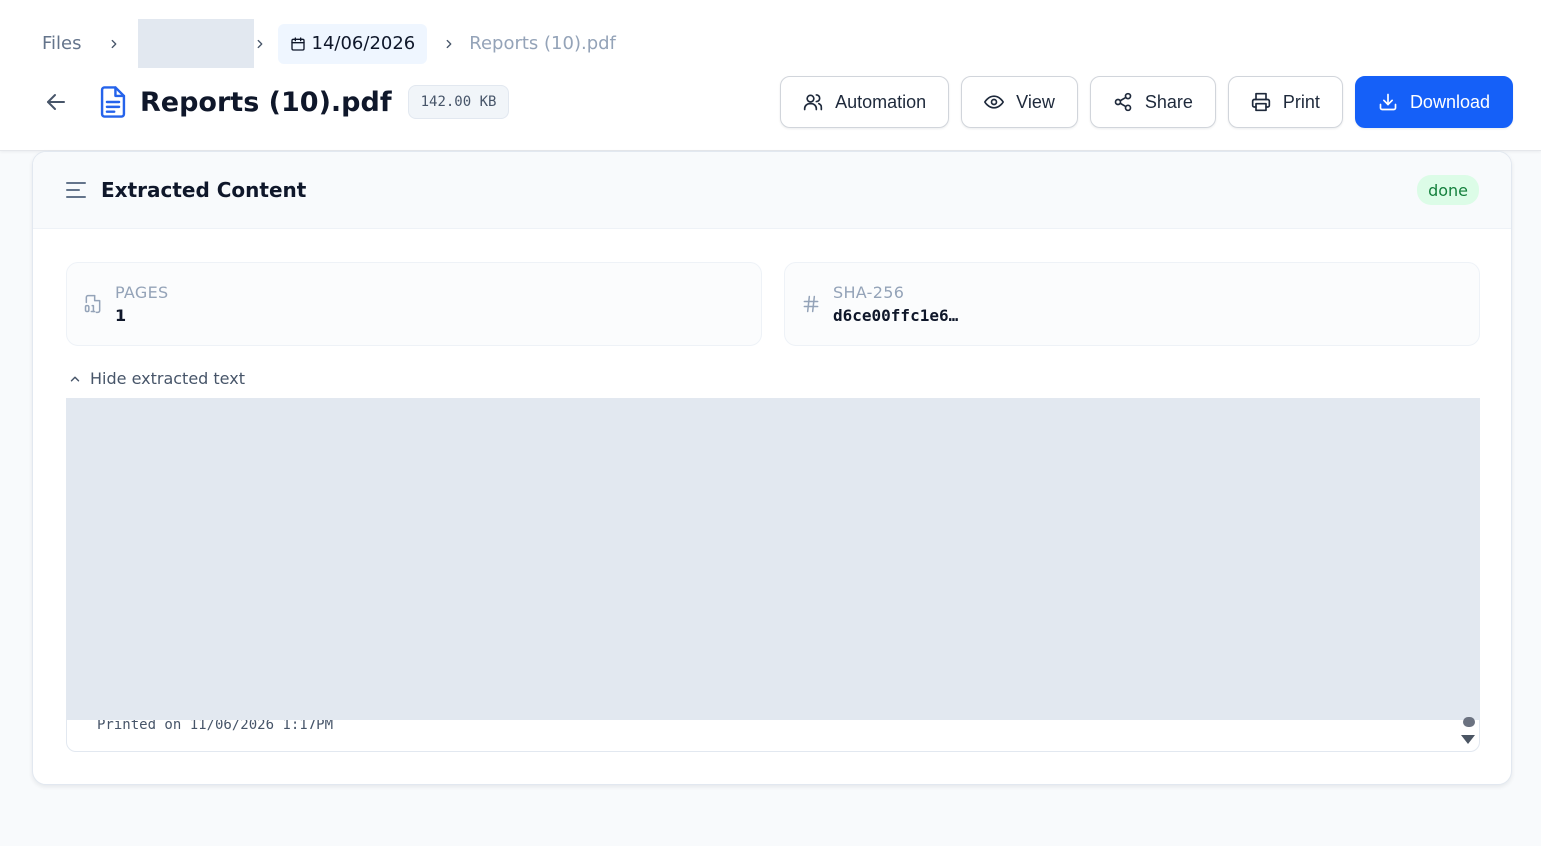 The width and height of the screenshot is (1541, 846). Describe the element at coordinates (75, 378) in the screenshot. I see `chevron-up-icon` at that location.